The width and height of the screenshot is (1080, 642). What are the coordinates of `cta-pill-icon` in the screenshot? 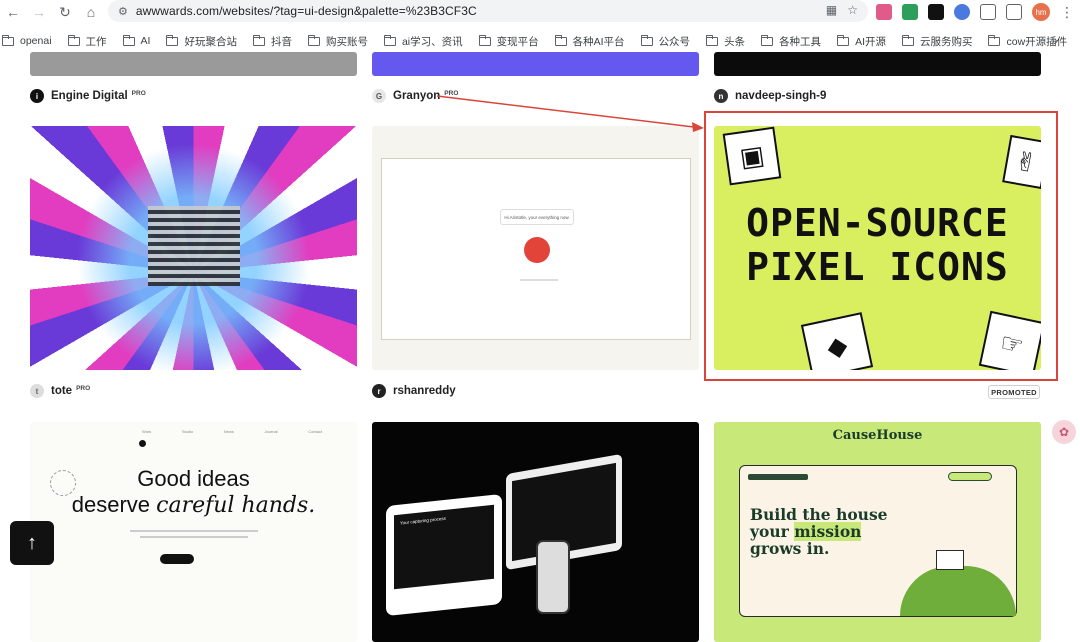 It's located at (177, 559).